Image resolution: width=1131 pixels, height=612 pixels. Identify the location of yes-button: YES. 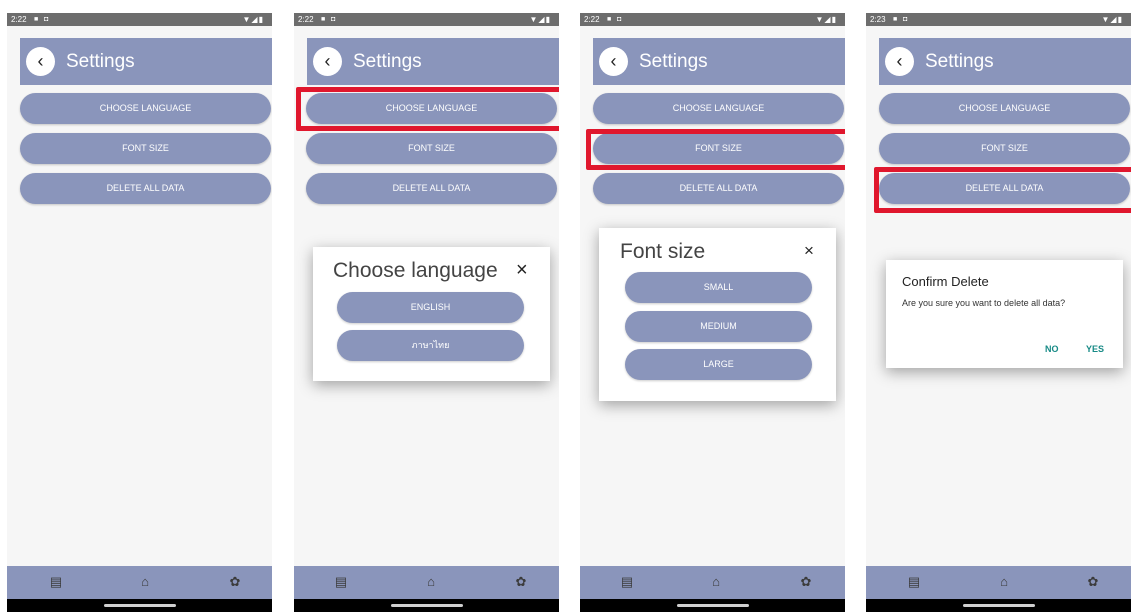
(1095, 349).